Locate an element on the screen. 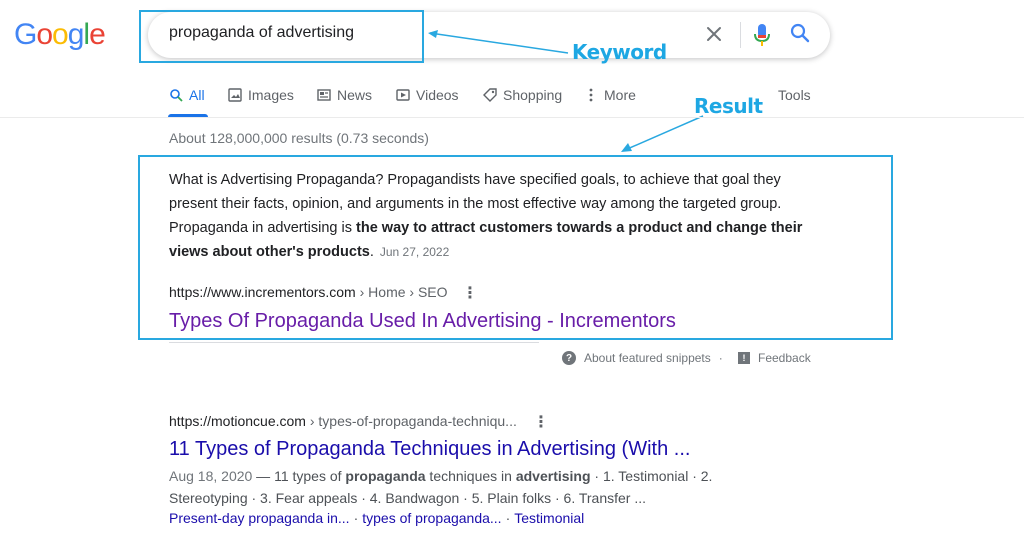 The image size is (1024, 542). desc-text: — 11 types of is located at coordinates (299, 476).